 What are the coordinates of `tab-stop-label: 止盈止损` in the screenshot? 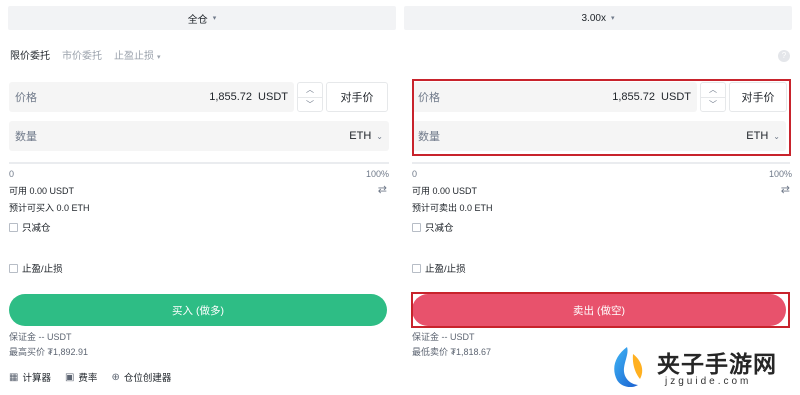 It's located at (134, 56).